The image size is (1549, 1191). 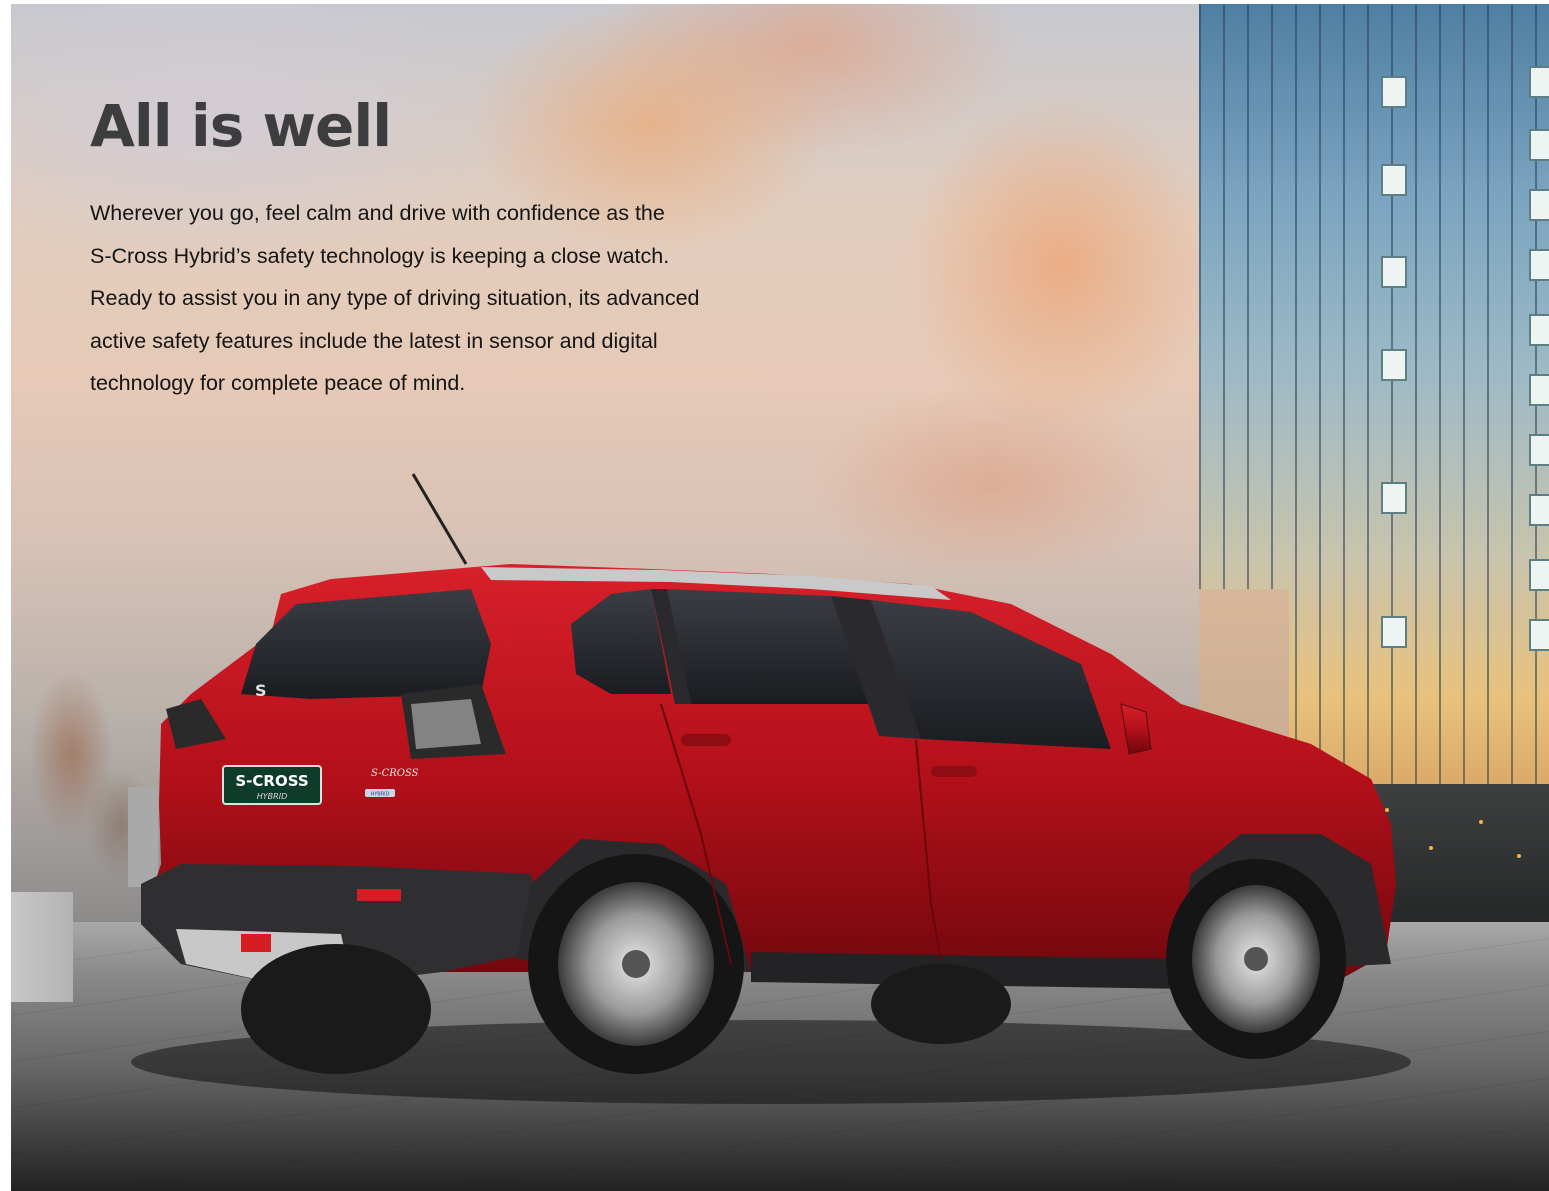 I want to click on page-title: All is well, so click(x=241, y=126).